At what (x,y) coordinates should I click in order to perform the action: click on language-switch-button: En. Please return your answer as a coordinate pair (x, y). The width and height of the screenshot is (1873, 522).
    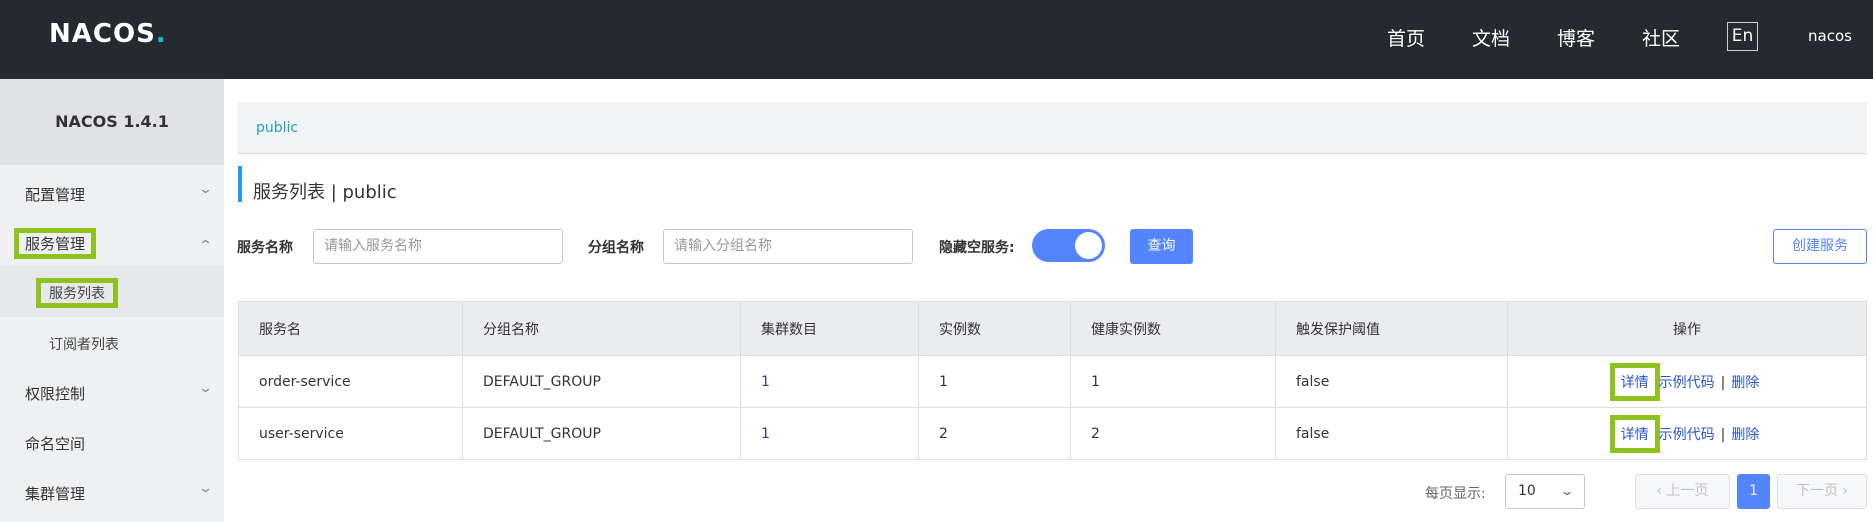
    Looking at the image, I should click on (1742, 36).